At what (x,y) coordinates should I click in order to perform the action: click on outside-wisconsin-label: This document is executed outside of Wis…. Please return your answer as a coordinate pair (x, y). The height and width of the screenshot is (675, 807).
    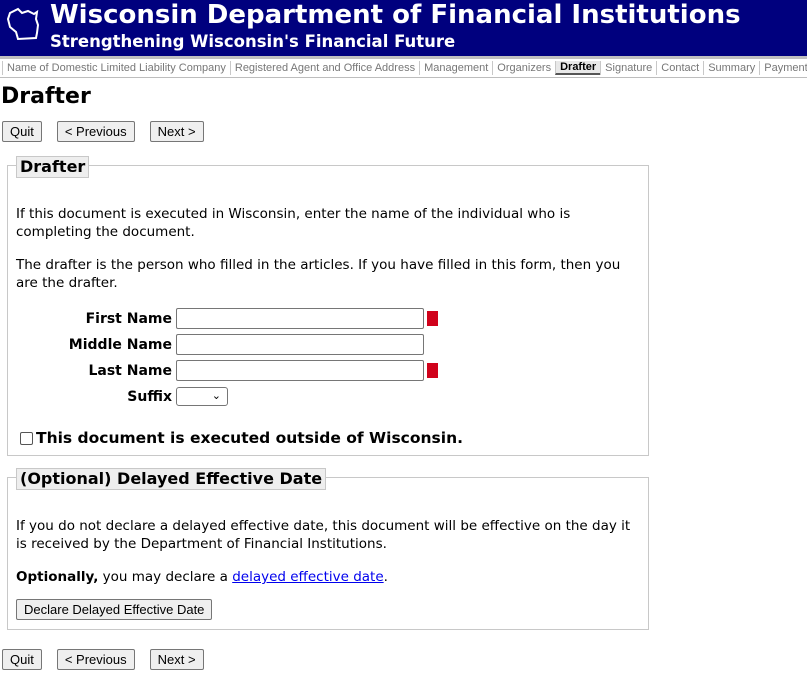
    Looking at the image, I should click on (249, 438).